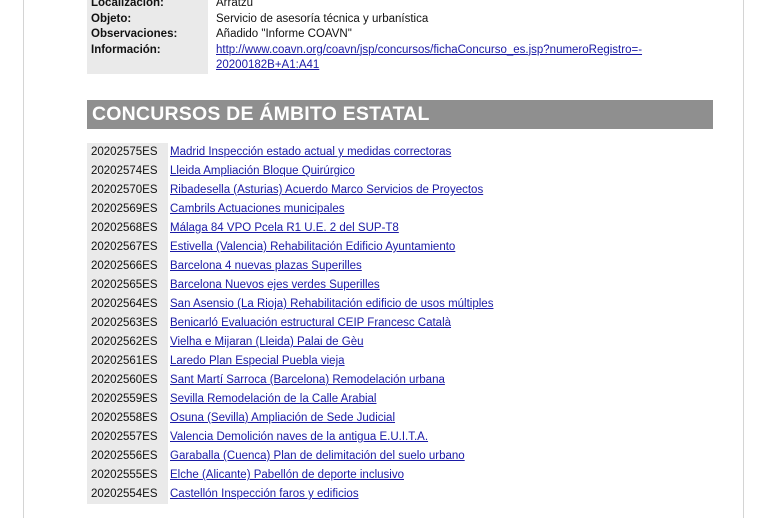 This screenshot has height=518, width=770. I want to click on contest-id: 20202561ES, so click(127, 361).